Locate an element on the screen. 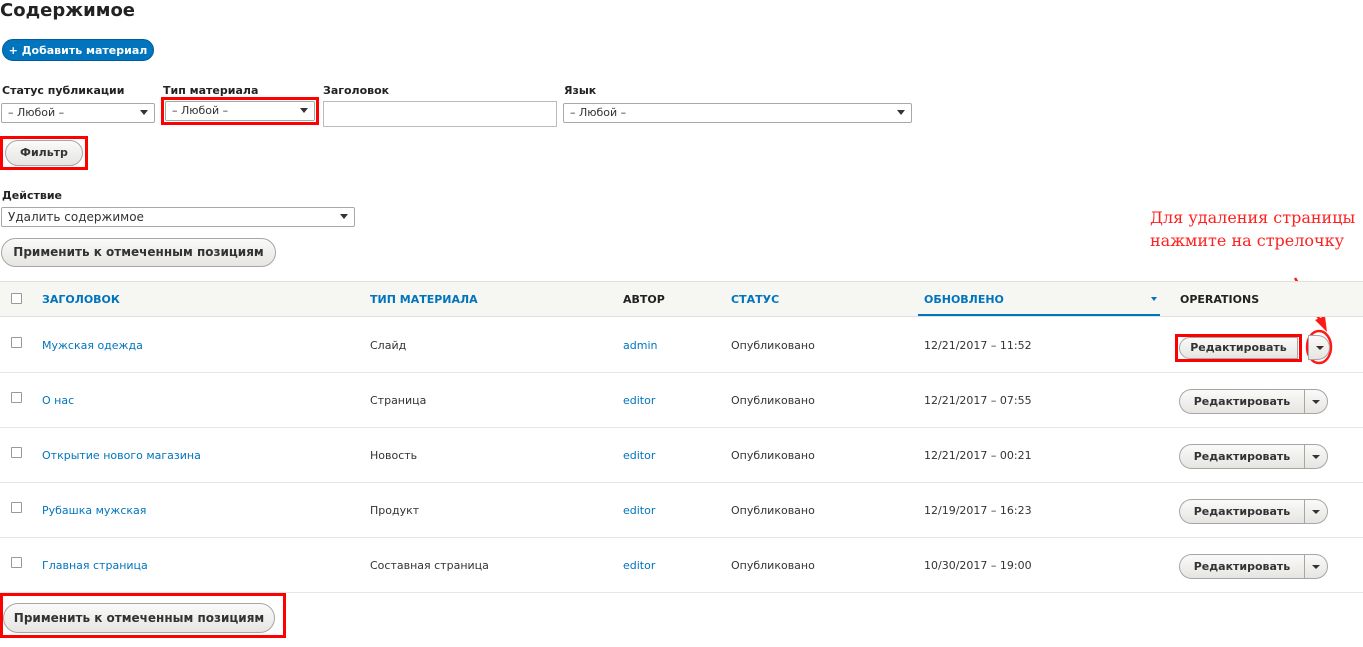  header-title: ЗАГОЛОВОК is located at coordinates (81, 299).